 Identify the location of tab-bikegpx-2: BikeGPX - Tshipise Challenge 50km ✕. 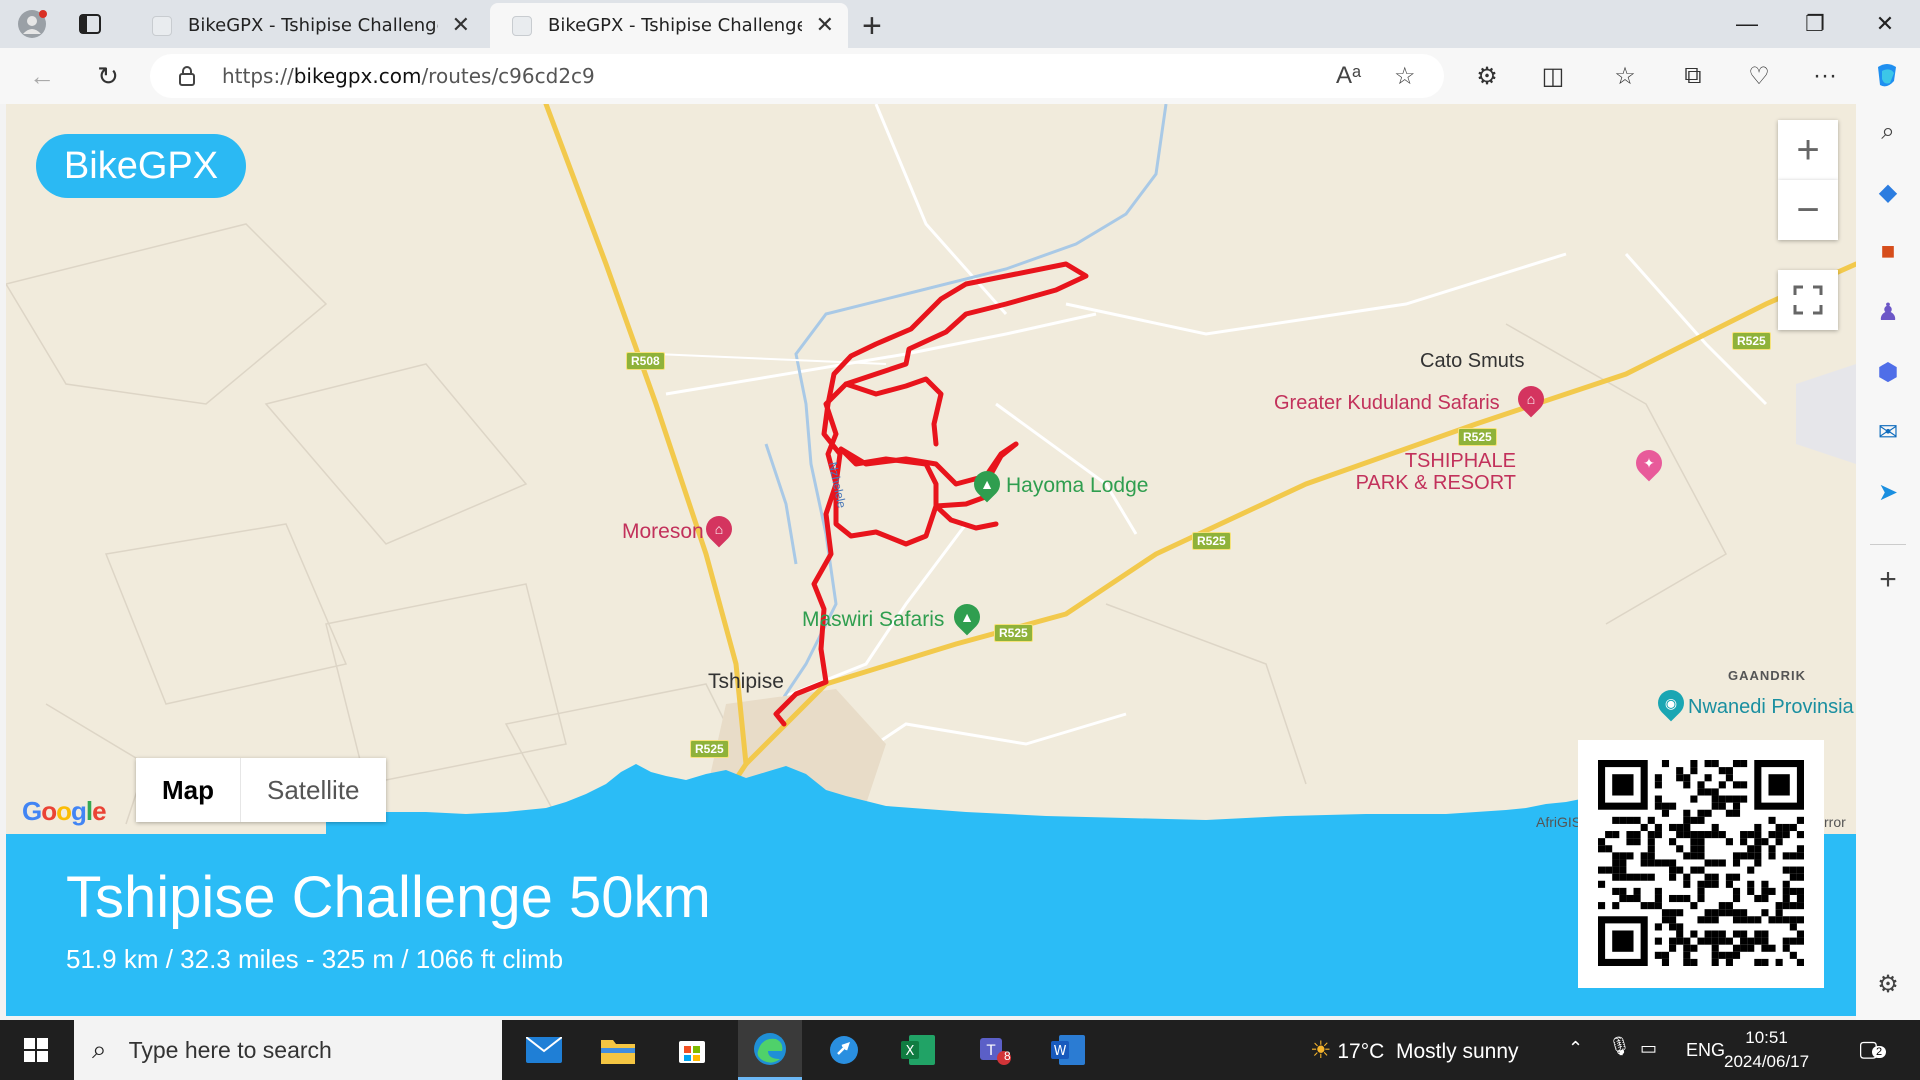
(669, 25).